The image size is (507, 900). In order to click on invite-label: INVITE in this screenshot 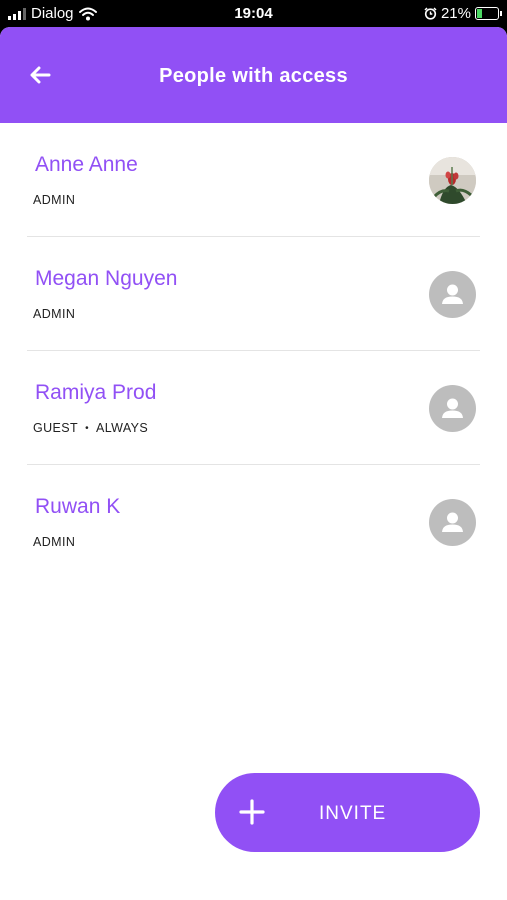, I will do `click(353, 813)`.